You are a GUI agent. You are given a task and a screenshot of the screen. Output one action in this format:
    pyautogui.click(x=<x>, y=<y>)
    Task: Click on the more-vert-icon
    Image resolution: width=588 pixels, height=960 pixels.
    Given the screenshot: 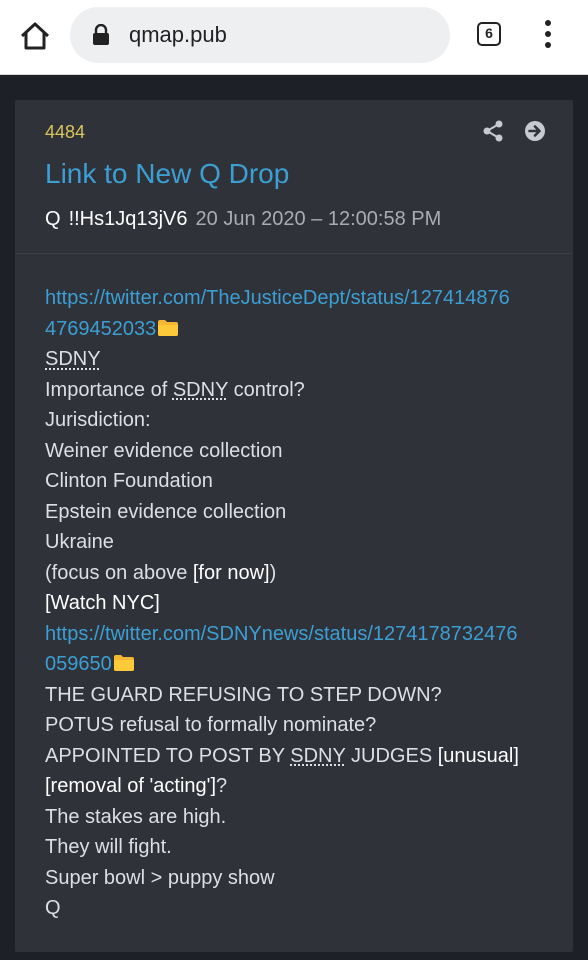 What is the action you would take?
    pyautogui.click(x=548, y=35)
    